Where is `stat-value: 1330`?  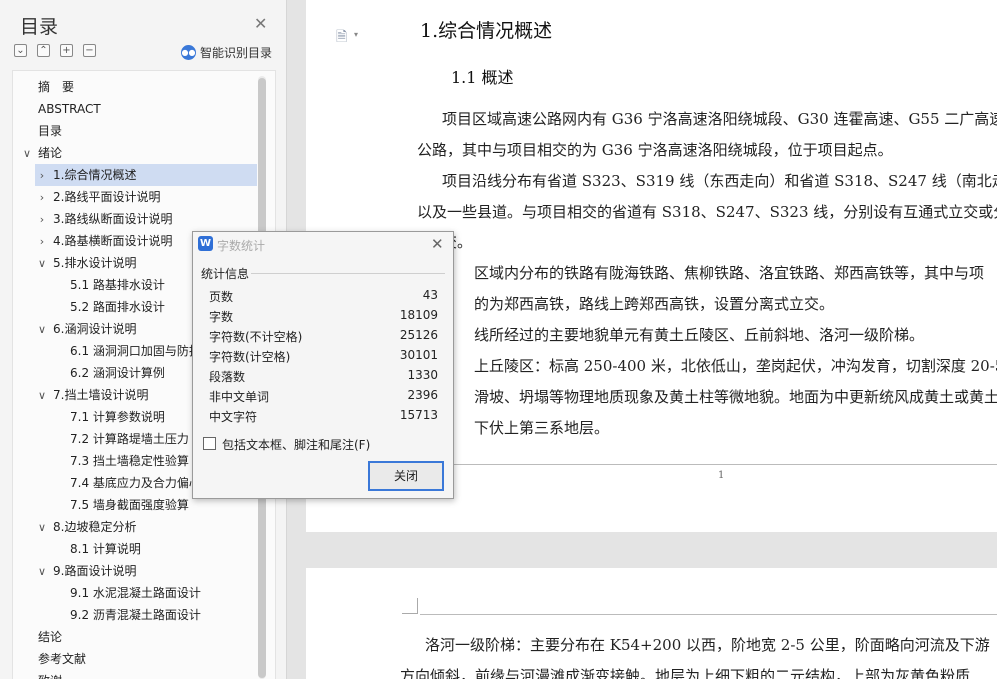 stat-value: 1330 is located at coordinates (422, 375).